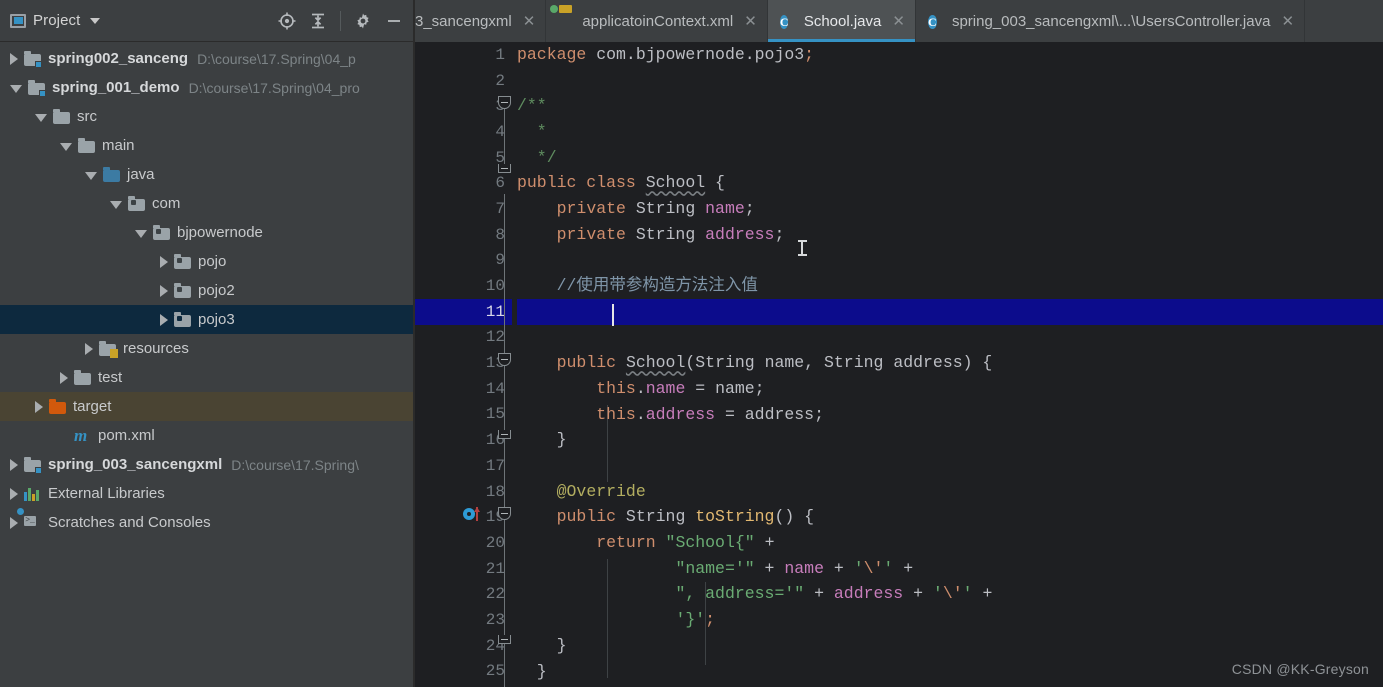 This screenshot has width=1383, height=687. Describe the element at coordinates (495, 568) in the screenshot. I see `gutter-line: 21` at that location.